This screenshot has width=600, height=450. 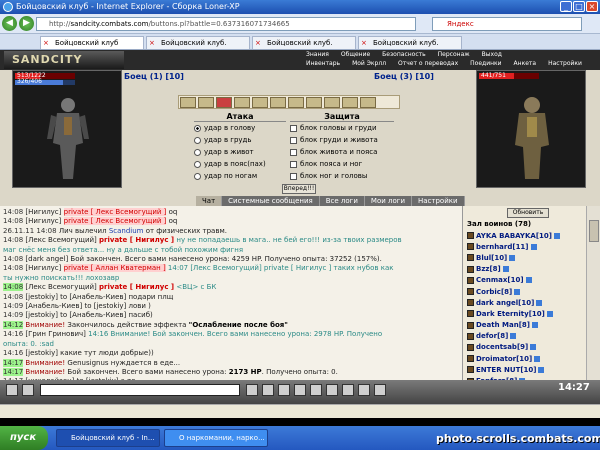 What do you see at coordinates (317, 54) in the screenshot?
I see `menu-item: Знания` at bounding box center [317, 54].